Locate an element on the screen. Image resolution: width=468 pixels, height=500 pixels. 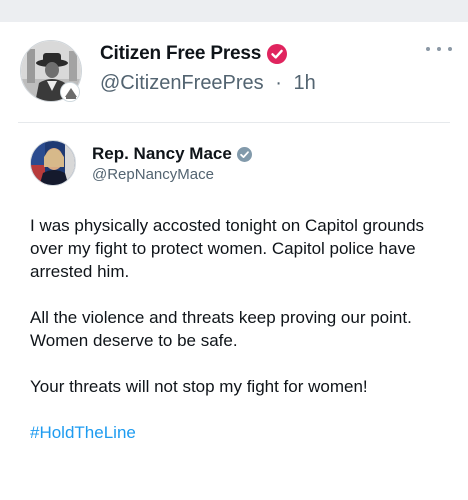
author-meta: @CitizenFreePres · 1h is located at coordinates (208, 83).